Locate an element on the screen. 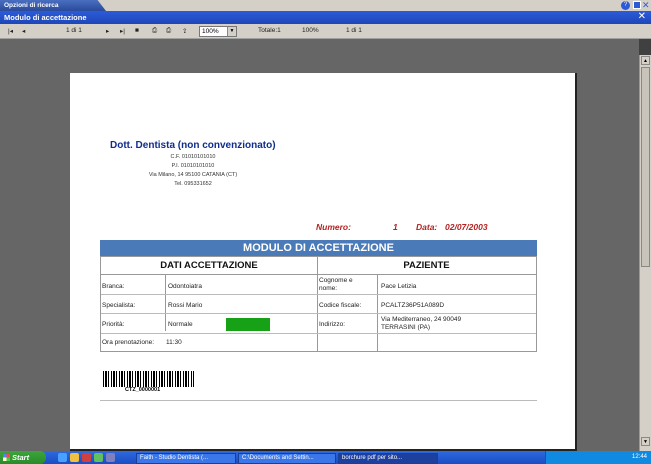 The width and height of the screenshot is (651, 464). priority-indicator is located at coordinates (248, 324).